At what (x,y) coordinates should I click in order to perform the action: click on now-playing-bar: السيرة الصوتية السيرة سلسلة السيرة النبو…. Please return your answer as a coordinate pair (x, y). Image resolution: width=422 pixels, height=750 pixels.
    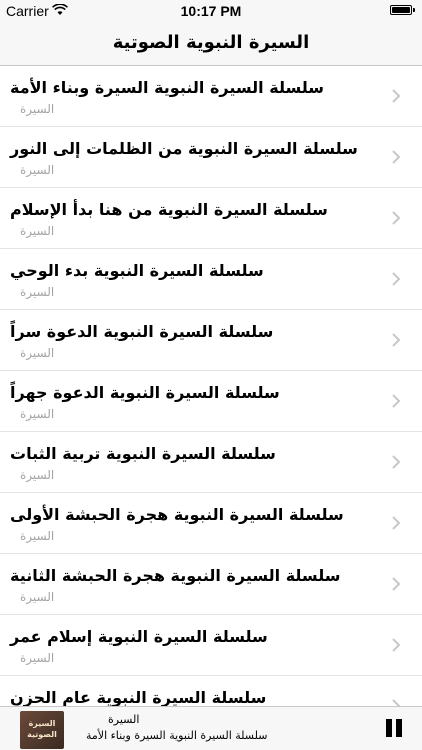
    Looking at the image, I should click on (211, 728).